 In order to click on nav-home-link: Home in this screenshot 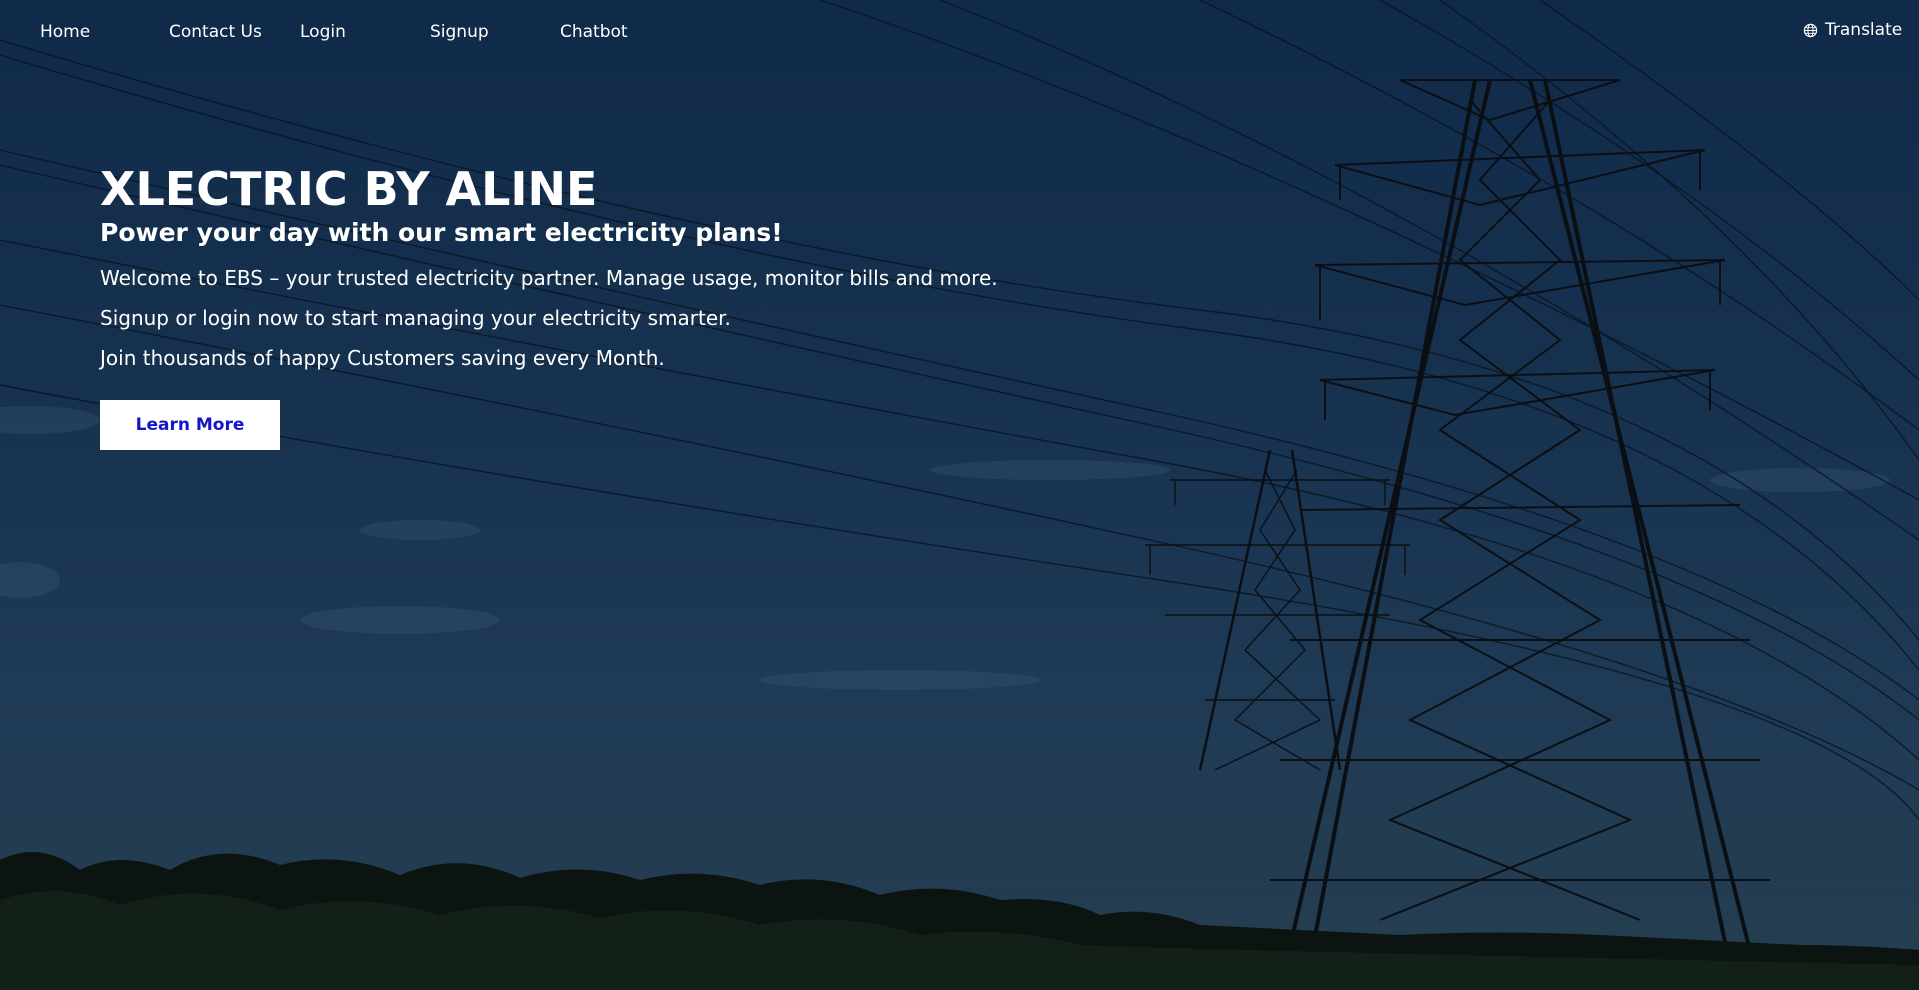, I will do `click(65, 32)`.